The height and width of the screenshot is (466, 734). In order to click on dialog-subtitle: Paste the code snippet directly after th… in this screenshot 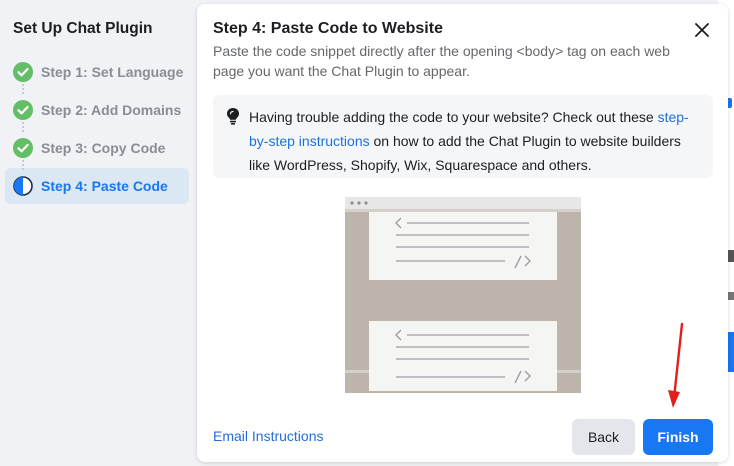, I will do `click(441, 61)`.